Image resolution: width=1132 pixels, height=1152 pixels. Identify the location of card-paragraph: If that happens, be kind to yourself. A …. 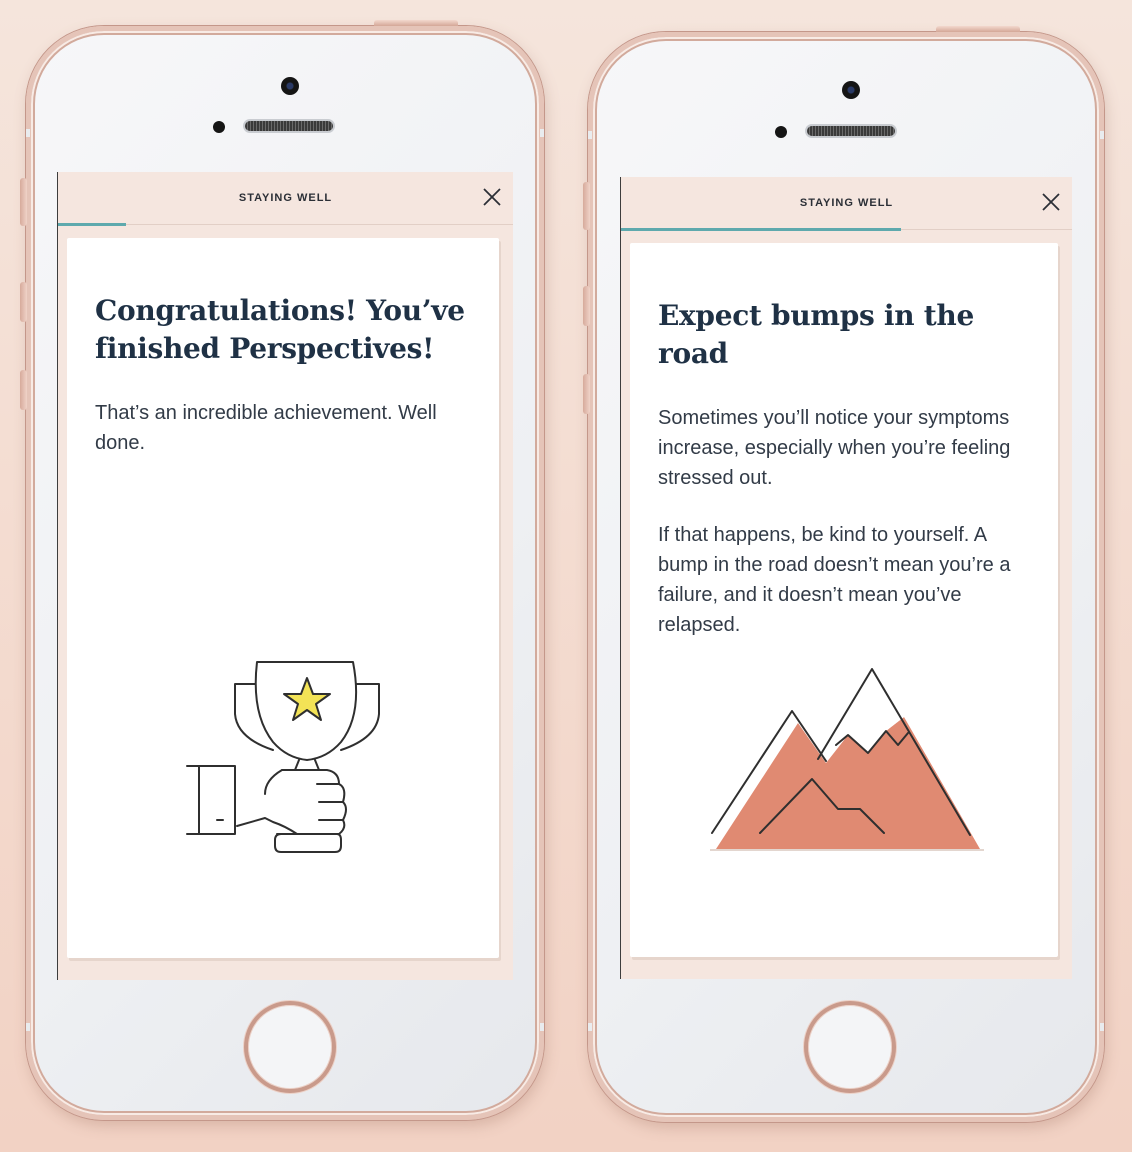
(834, 580).